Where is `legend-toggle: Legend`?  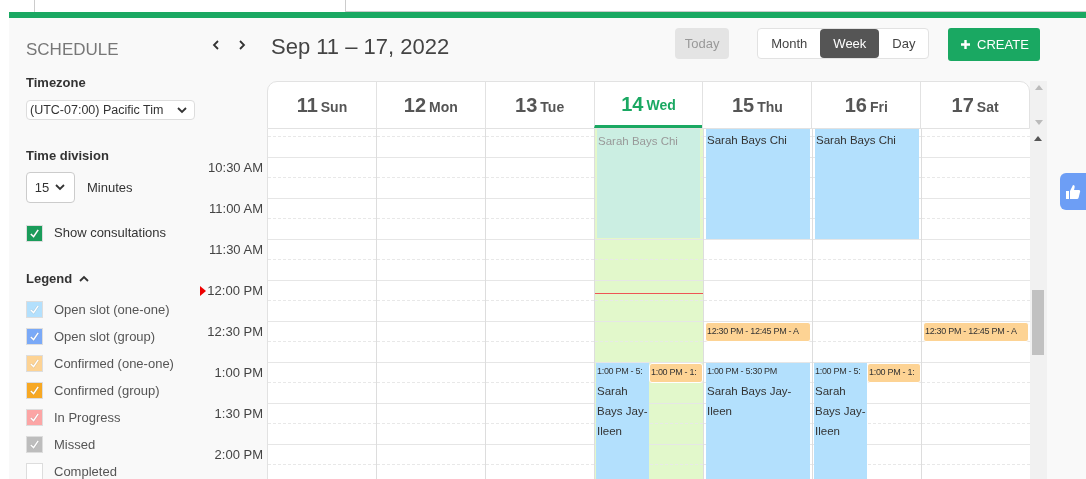 legend-toggle: Legend is located at coordinates (58, 279).